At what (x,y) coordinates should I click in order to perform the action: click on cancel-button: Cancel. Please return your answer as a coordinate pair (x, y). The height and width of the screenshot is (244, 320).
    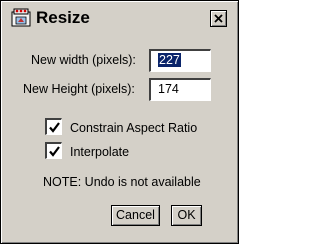
    Looking at the image, I should click on (135, 215).